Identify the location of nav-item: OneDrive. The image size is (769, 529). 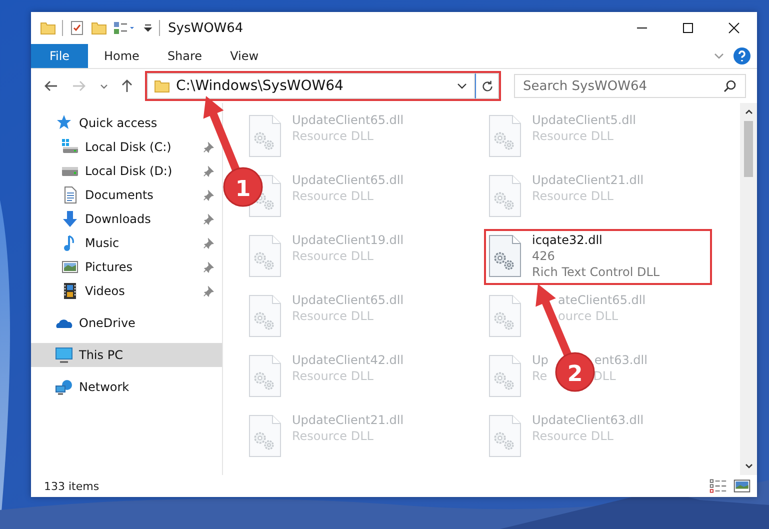
(87, 323).